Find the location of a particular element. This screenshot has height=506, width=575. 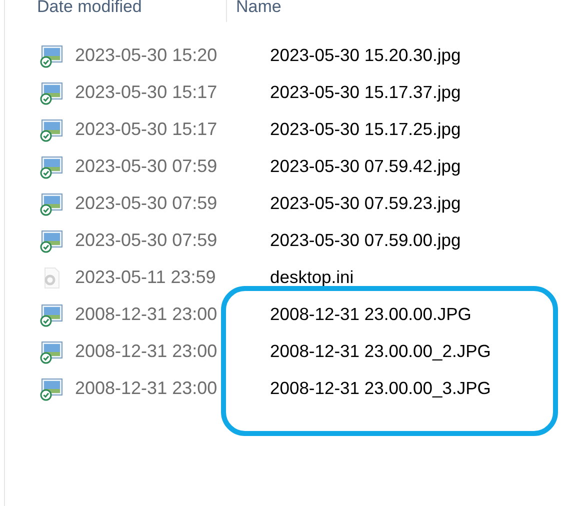

file-name-cell: 2023-05-30 07.59.42.jpg is located at coordinates (365, 166).